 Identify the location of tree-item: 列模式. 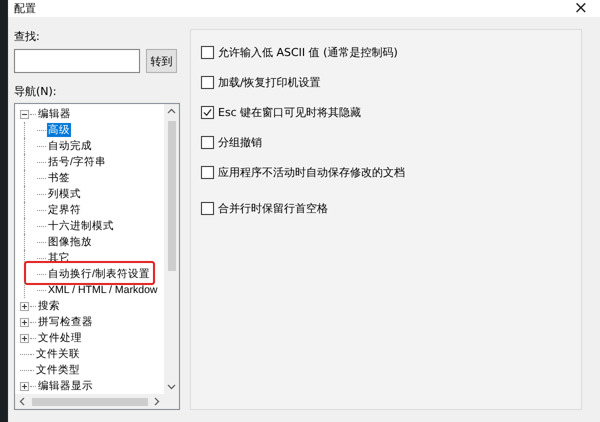
(64, 194).